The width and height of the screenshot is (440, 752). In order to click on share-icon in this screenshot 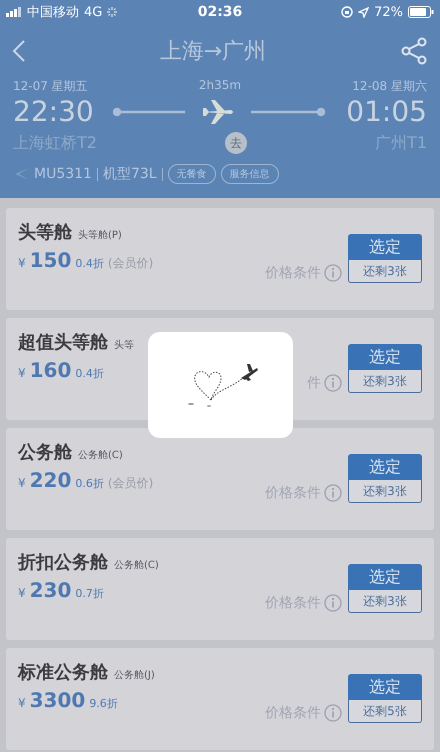, I will do `click(414, 51)`.